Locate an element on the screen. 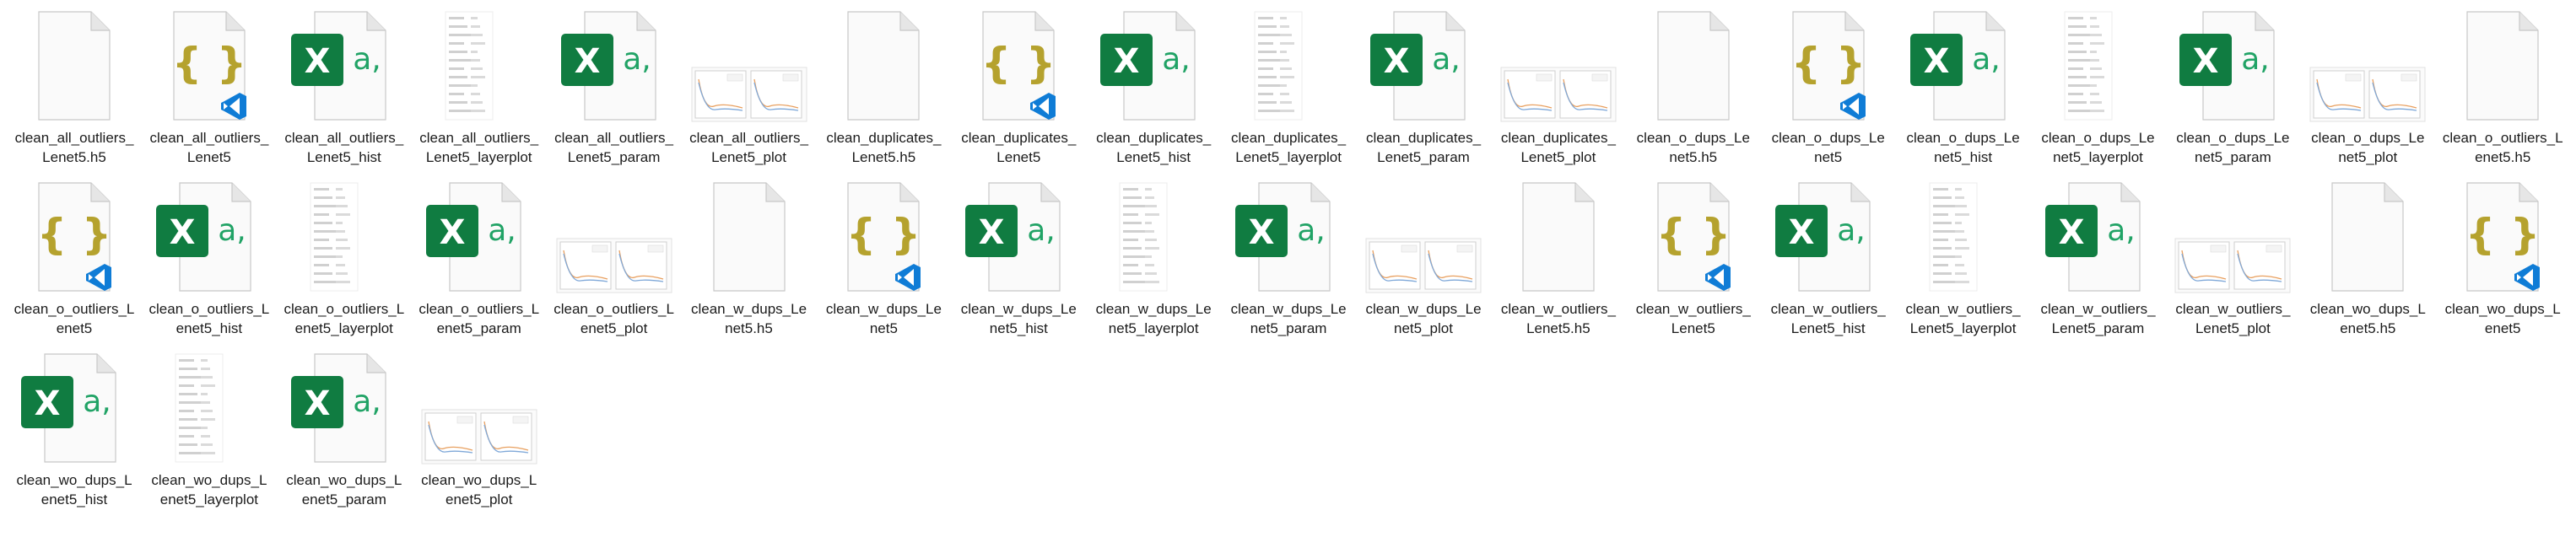 Image resolution: width=2576 pixels, height=537 pixels. file-name-line2: net5.h5 is located at coordinates (749, 328).